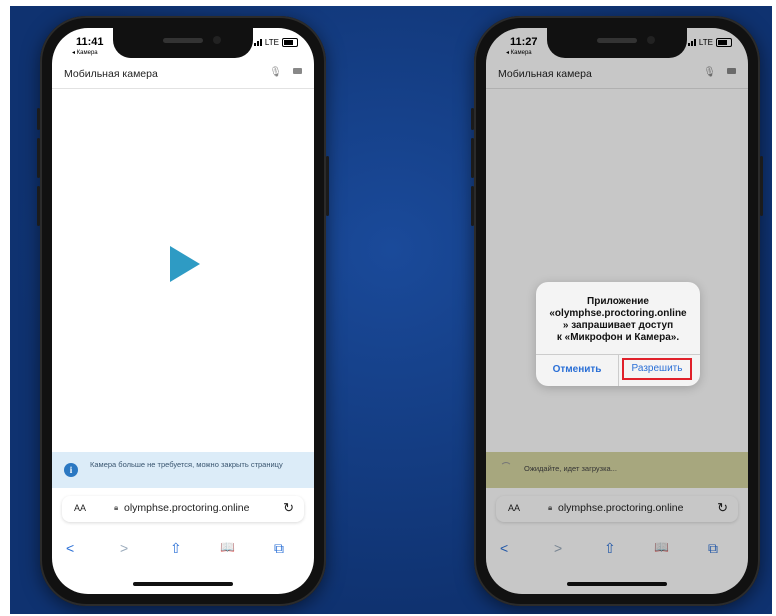 The image size is (776, 616). I want to click on share-icon: ⇧, so click(176, 548).